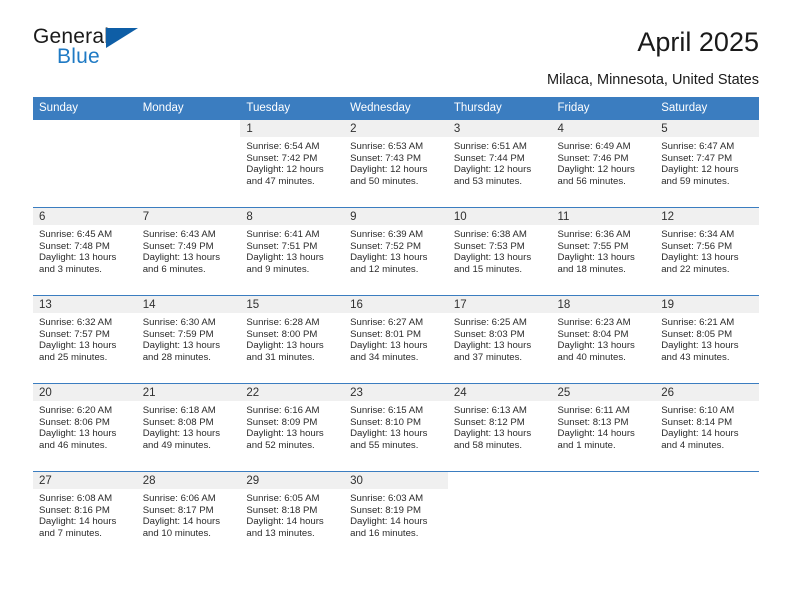 Image resolution: width=792 pixels, height=612 pixels. I want to click on daylight-text: Daylight: 12 hours, so click(285, 170).